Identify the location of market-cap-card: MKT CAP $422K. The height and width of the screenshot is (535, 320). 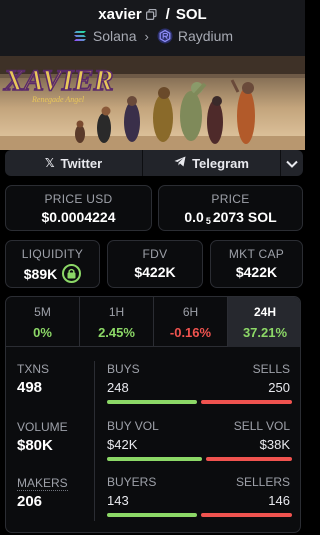
(256, 264).